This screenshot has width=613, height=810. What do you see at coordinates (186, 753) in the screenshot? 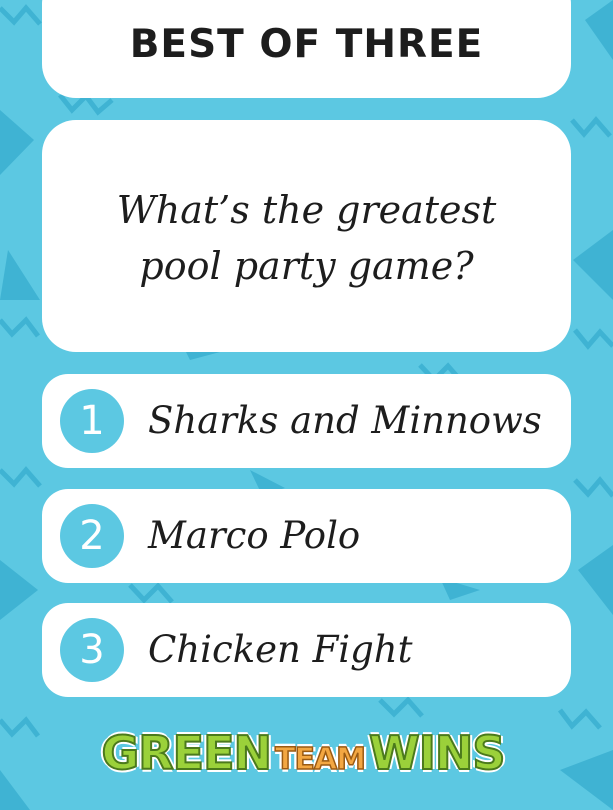
I see `logo-word-green: GREEN` at bounding box center [186, 753].